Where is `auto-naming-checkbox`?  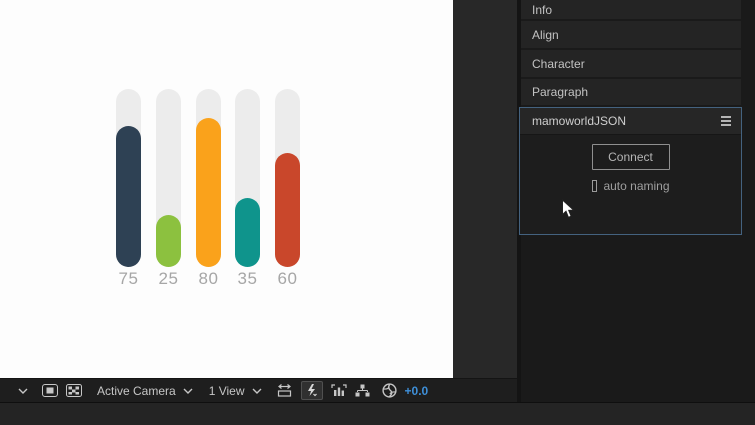
auto-naming-checkbox is located at coordinates (594, 186).